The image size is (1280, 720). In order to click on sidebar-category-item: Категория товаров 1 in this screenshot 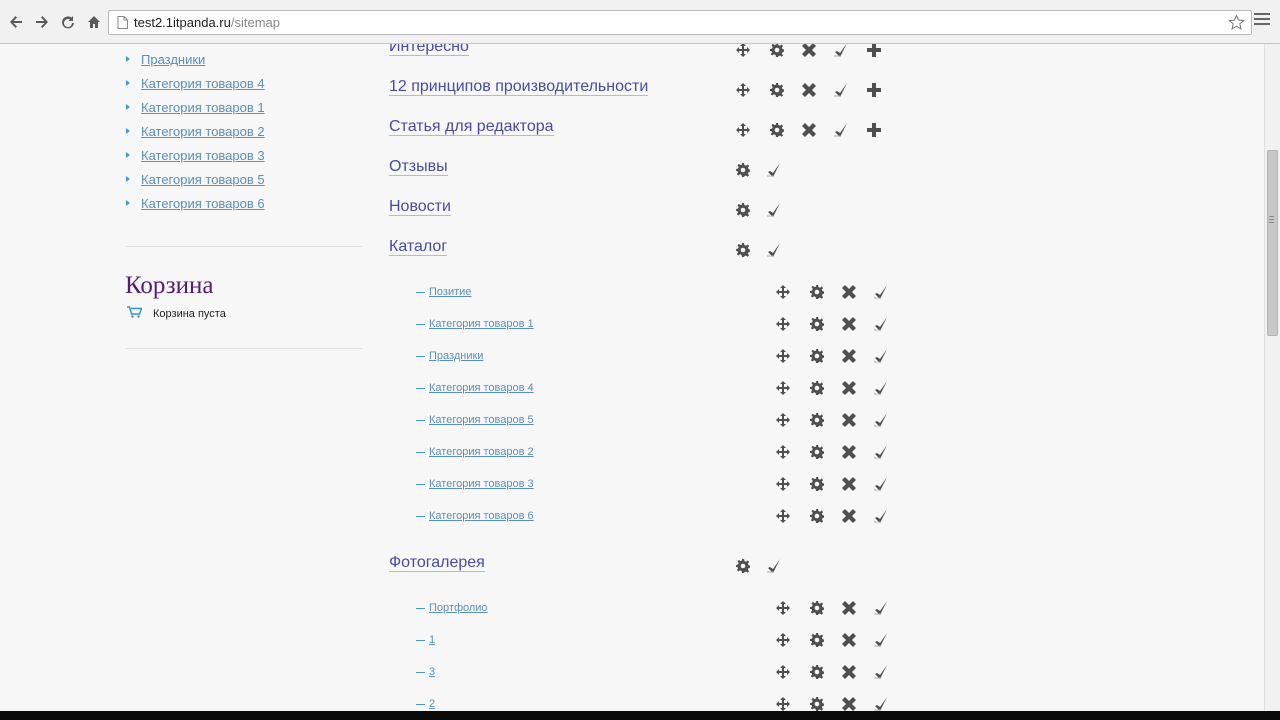, I will do `click(195, 107)`.